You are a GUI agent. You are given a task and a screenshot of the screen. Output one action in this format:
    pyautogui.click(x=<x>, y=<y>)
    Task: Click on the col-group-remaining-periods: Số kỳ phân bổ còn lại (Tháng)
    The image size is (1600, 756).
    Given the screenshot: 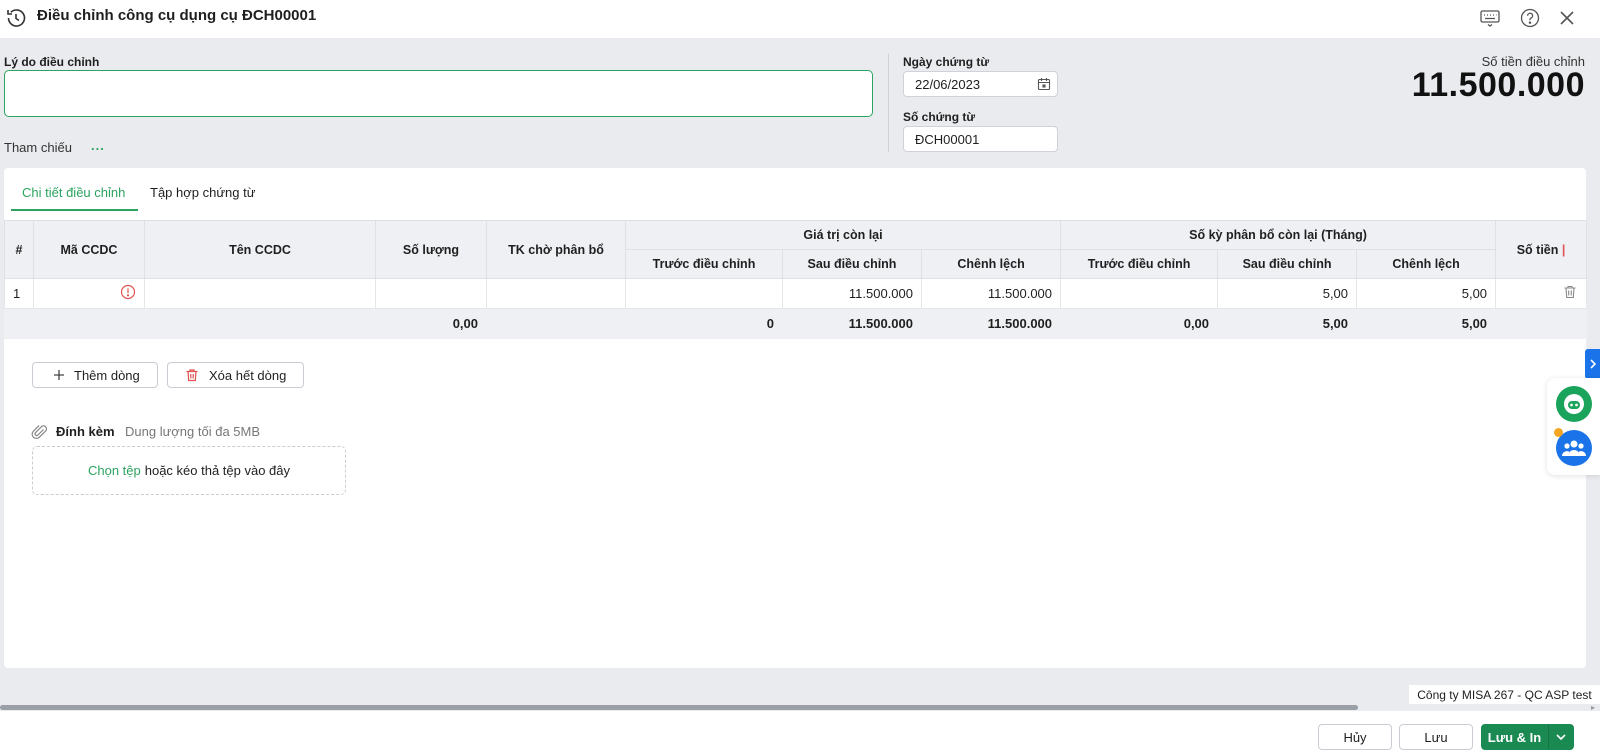 What is the action you would take?
    pyautogui.click(x=1278, y=235)
    